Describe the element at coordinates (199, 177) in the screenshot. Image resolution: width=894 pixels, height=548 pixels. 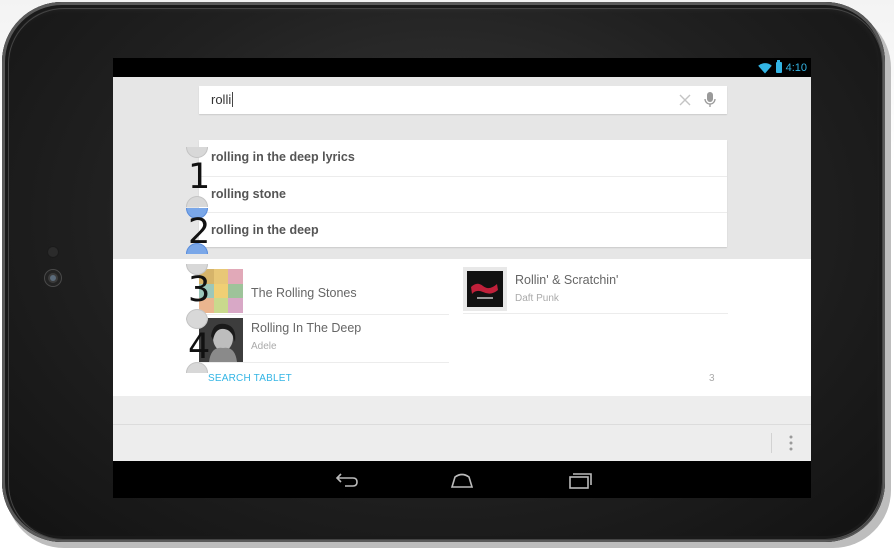
I see `annotation-marker-1: 1` at that location.